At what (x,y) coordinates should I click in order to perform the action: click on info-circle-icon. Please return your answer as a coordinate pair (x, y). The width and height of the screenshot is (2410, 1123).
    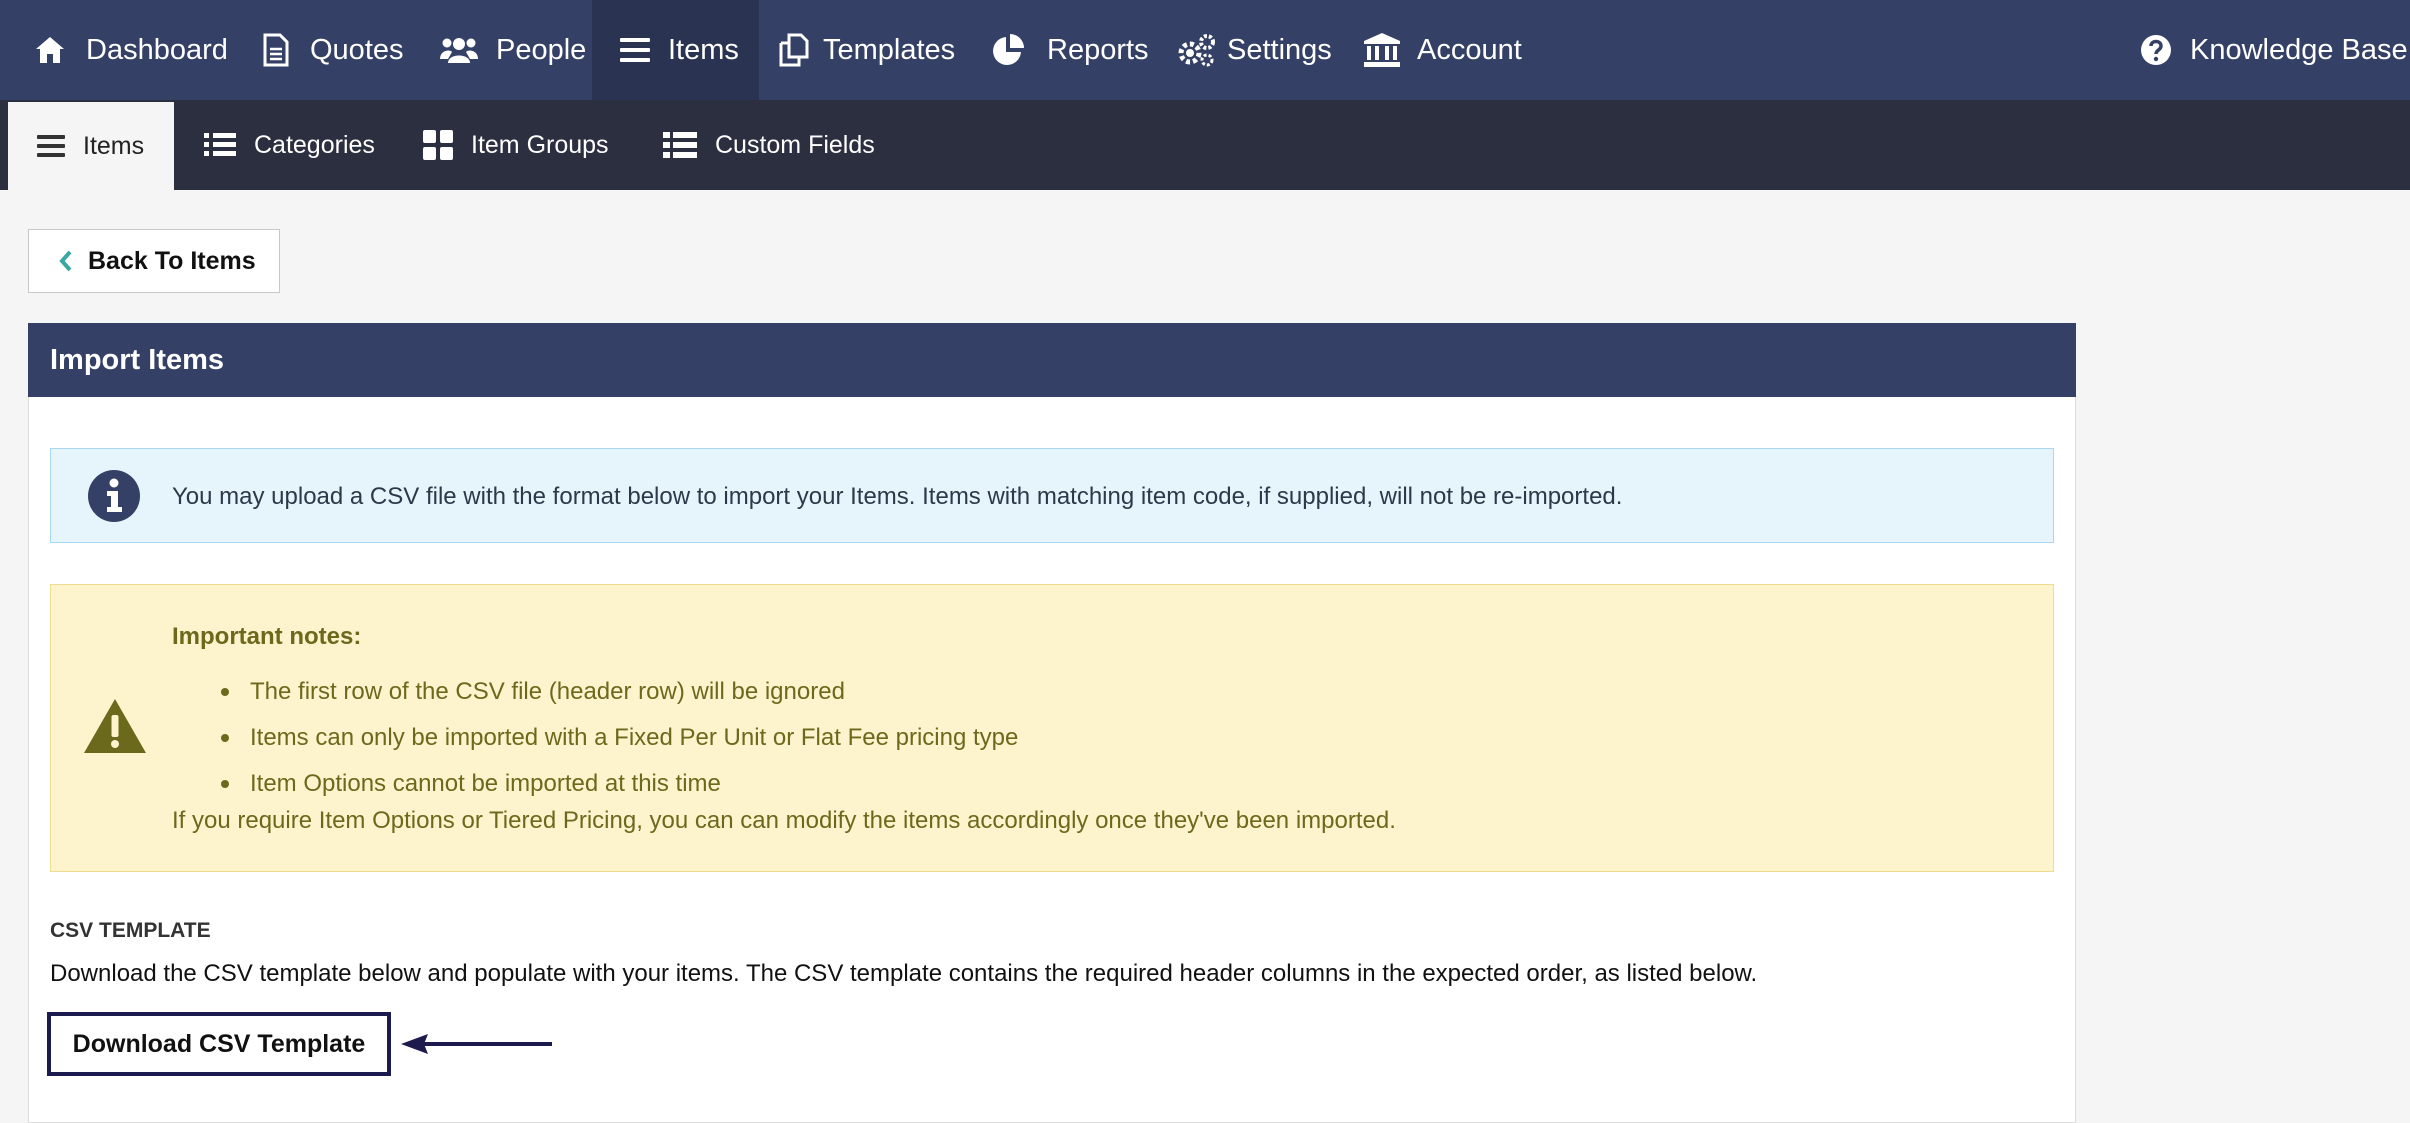
    Looking at the image, I should click on (114, 496).